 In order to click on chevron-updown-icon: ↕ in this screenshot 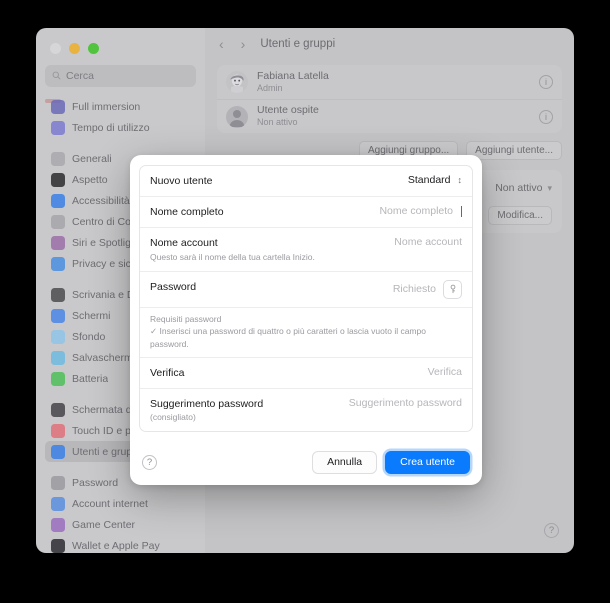, I will do `click(460, 179)`.